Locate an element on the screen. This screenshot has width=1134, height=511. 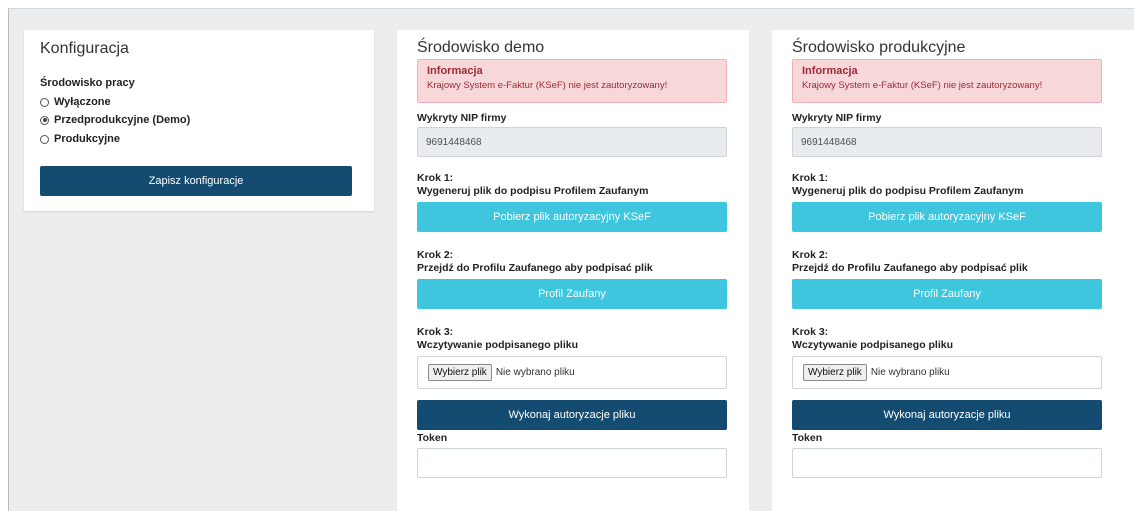
save-config-button: Zapisz konfiguracje is located at coordinates (196, 181).